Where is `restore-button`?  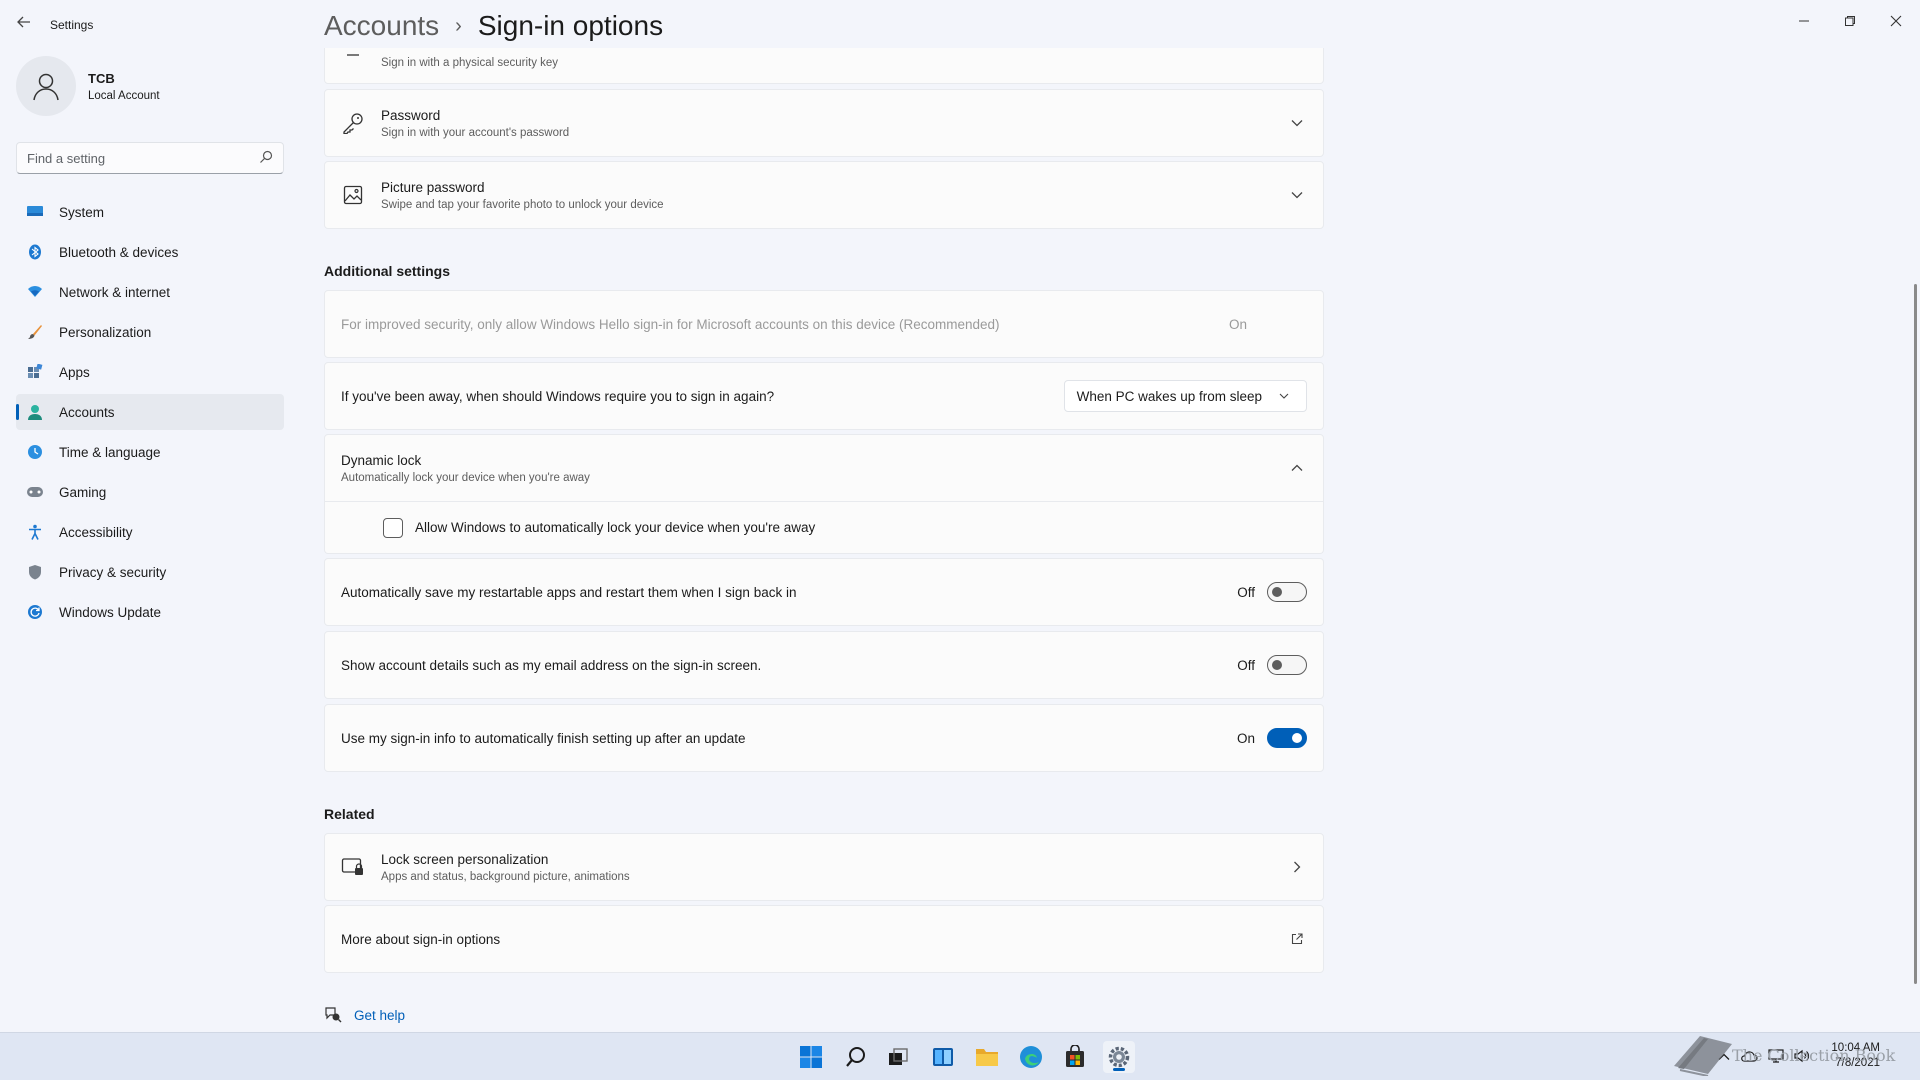 restore-button is located at coordinates (1850, 21).